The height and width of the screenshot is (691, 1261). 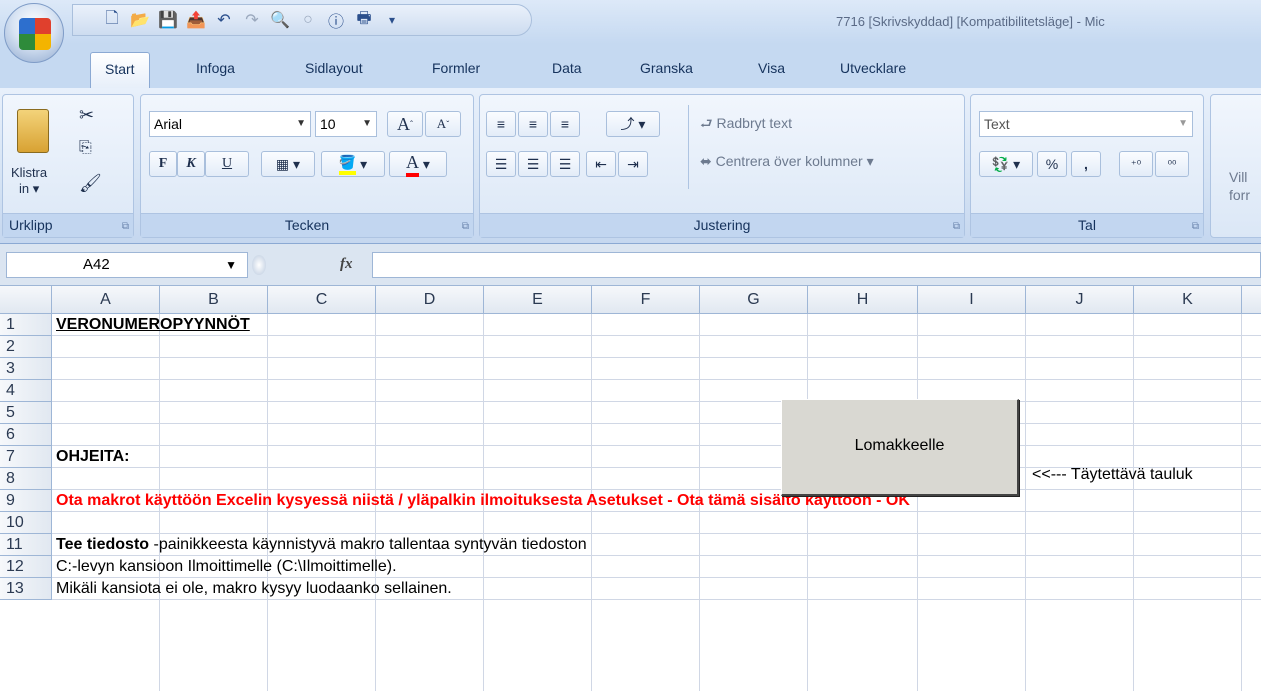 What do you see at coordinates (224, 20) in the screenshot?
I see `undo-icon: ↶` at bounding box center [224, 20].